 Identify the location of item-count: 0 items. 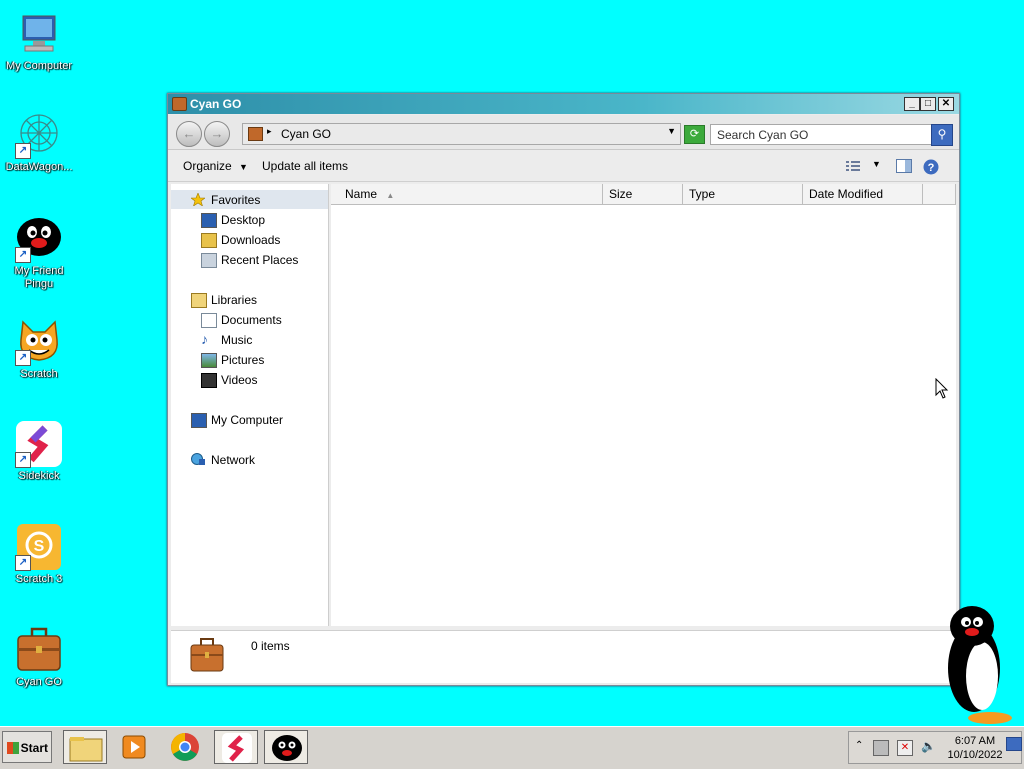
(270, 646).